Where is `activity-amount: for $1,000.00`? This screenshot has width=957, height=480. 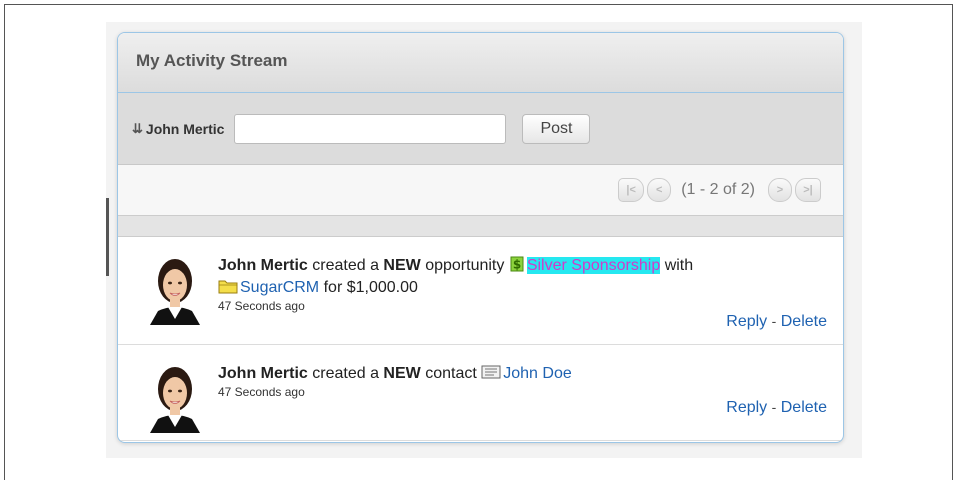 activity-amount: for $1,000.00 is located at coordinates (370, 287).